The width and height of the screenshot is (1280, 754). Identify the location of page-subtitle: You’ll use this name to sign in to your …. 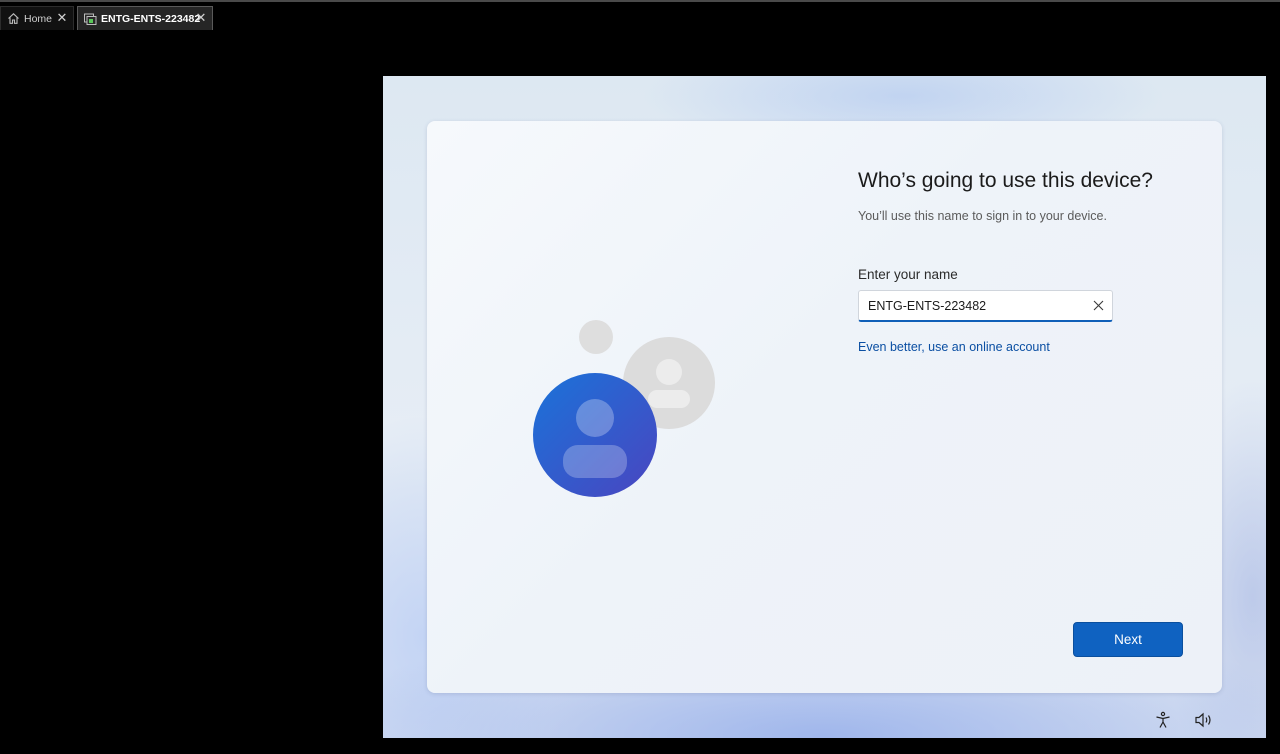
(982, 216).